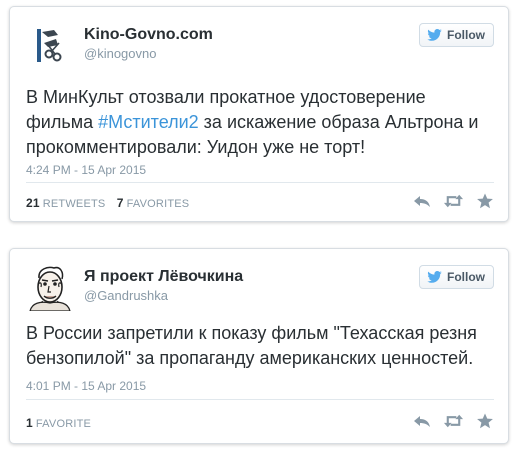 The image size is (518, 450). I want to click on kino-govno-logo-icon, so click(50, 45).